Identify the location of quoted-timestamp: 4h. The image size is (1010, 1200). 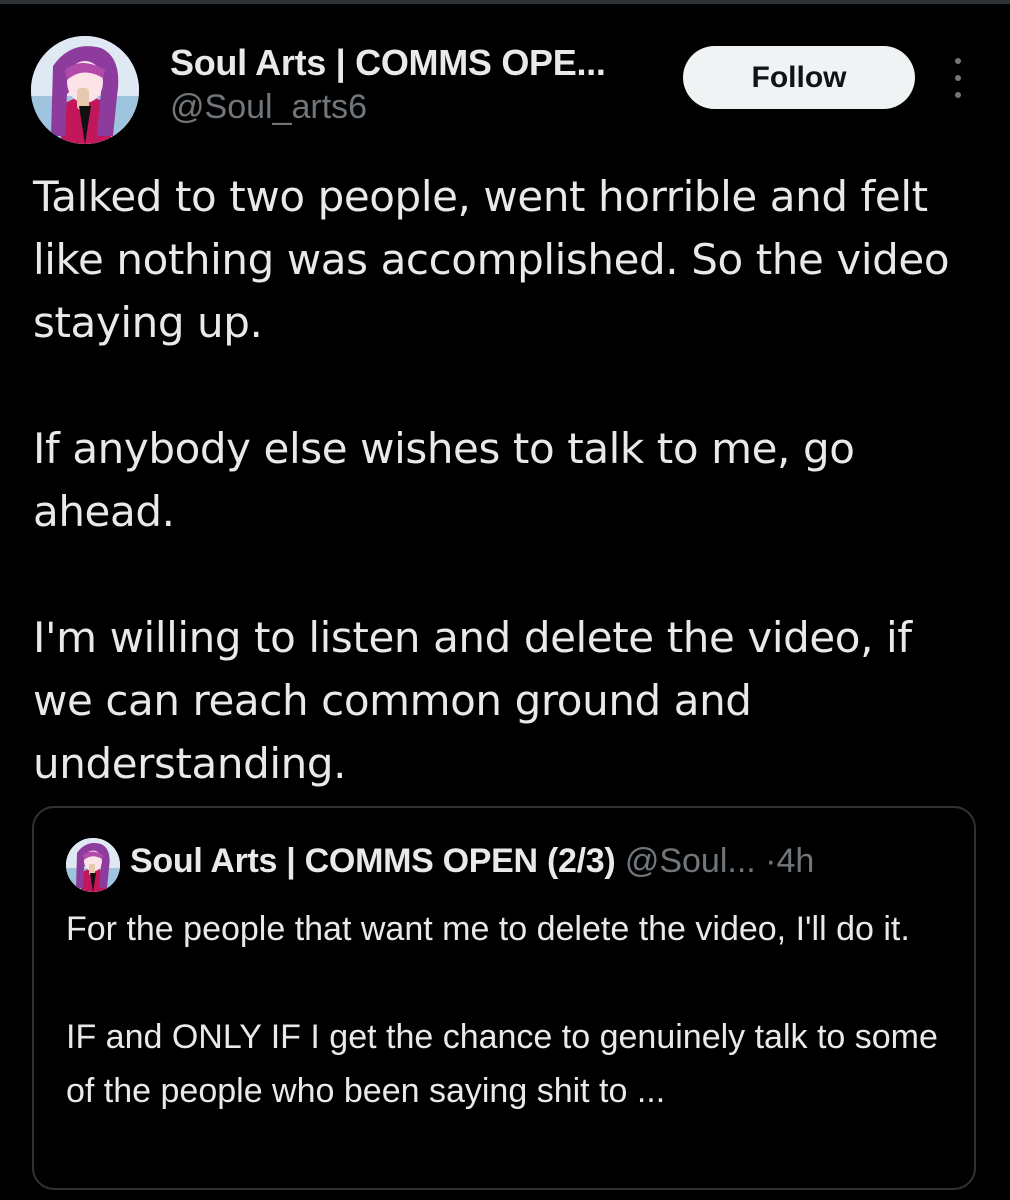
(795, 861).